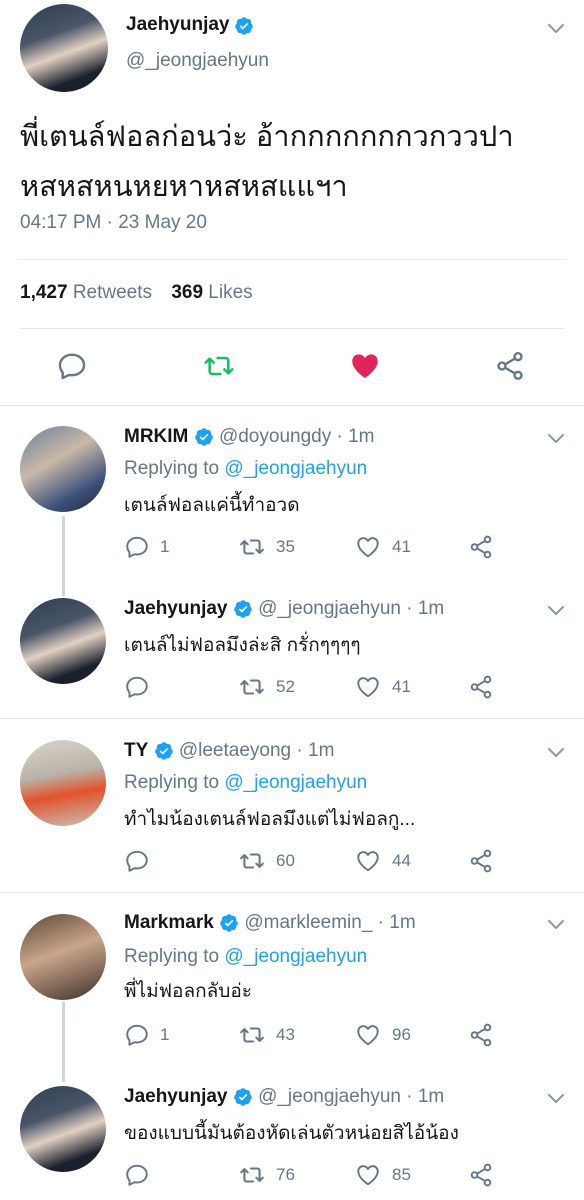 This screenshot has width=584, height=1200. What do you see at coordinates (212, 505) in the screenshot?
I see `reply-text: เตนล์ฟอลแค่นี้ทำอวด` at bounding box center [212, 505].